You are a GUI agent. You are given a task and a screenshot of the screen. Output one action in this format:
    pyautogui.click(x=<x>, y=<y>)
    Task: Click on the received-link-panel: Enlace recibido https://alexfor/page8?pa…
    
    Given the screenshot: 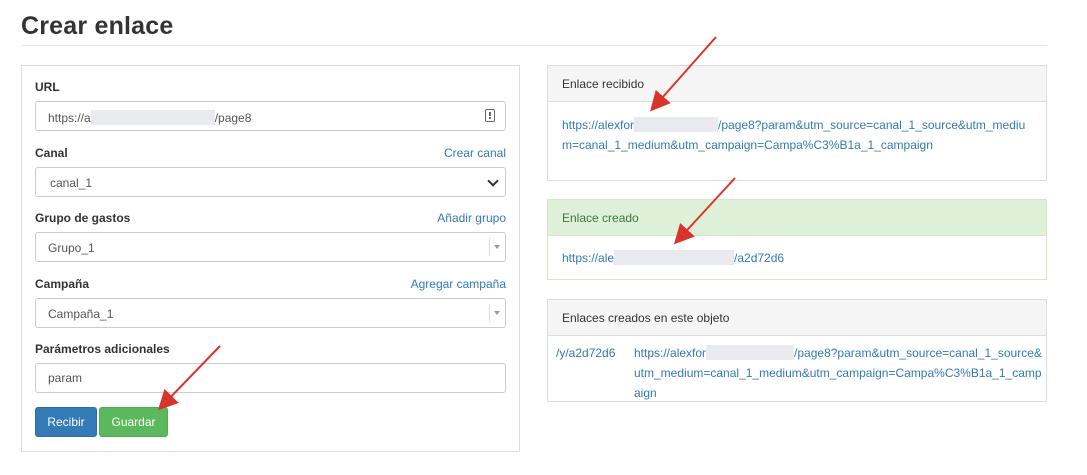 What is the action you would take?
    pyautogui.click(x=797, y=123)
    